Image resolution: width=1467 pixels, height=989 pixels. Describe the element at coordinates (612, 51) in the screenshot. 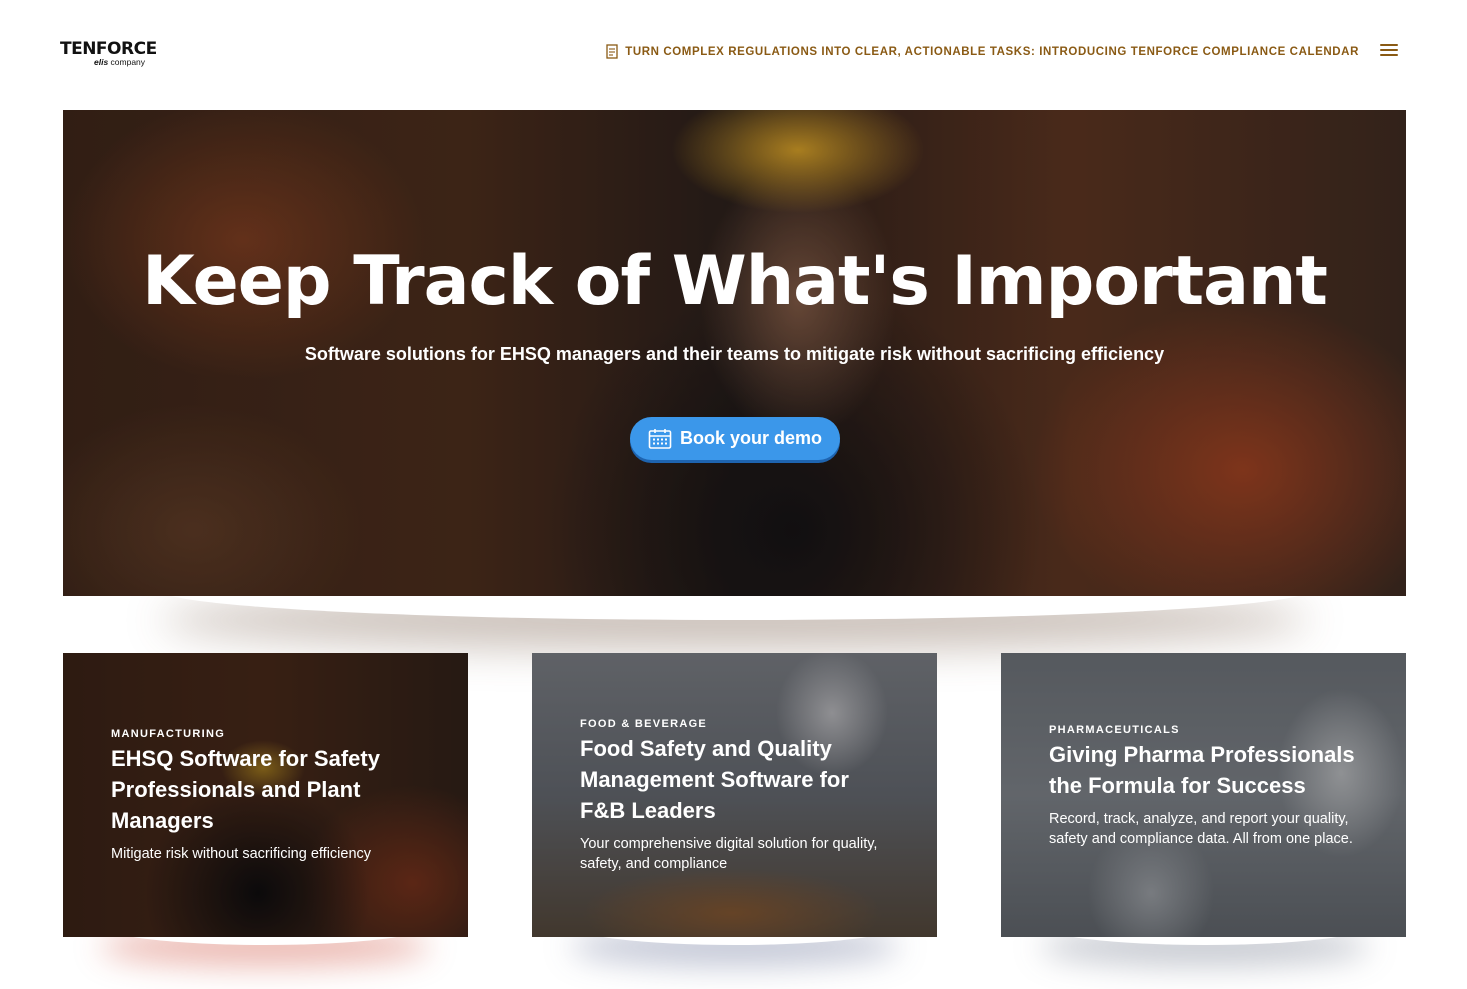

I see `document-icon` at that location.